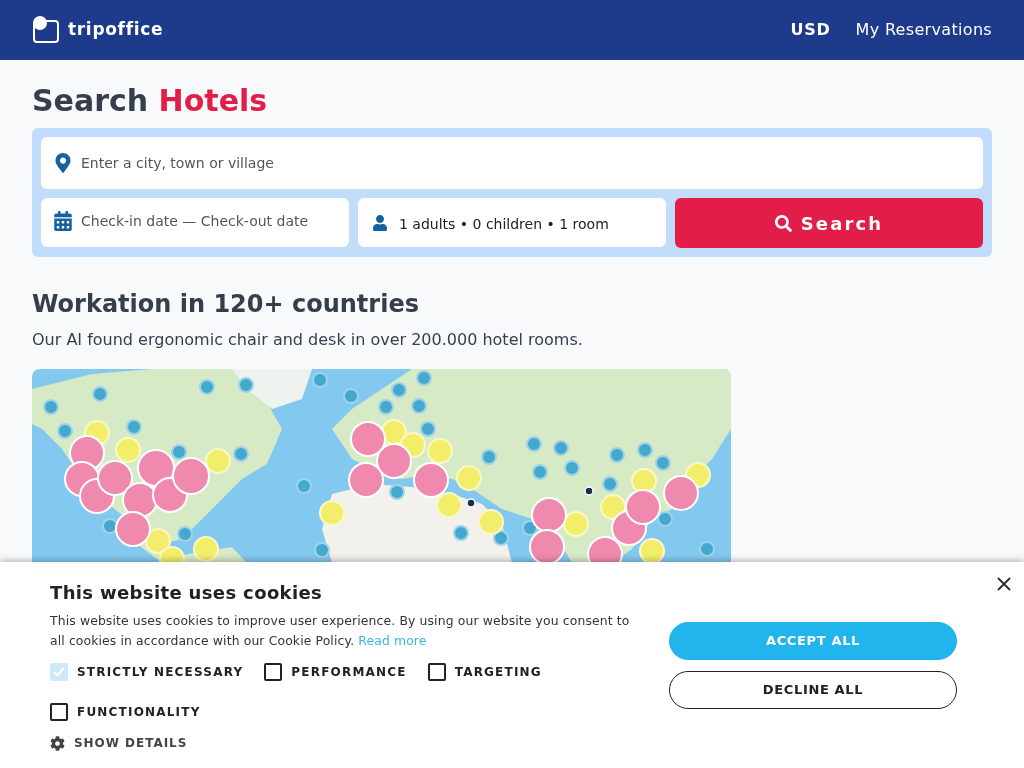 The width and height of the screenshot is (1024, 768). What do you see at coordinates (98, 30) in the screenshot?
I see `logo-link: tripoffice` at bounding box center [98, 30].